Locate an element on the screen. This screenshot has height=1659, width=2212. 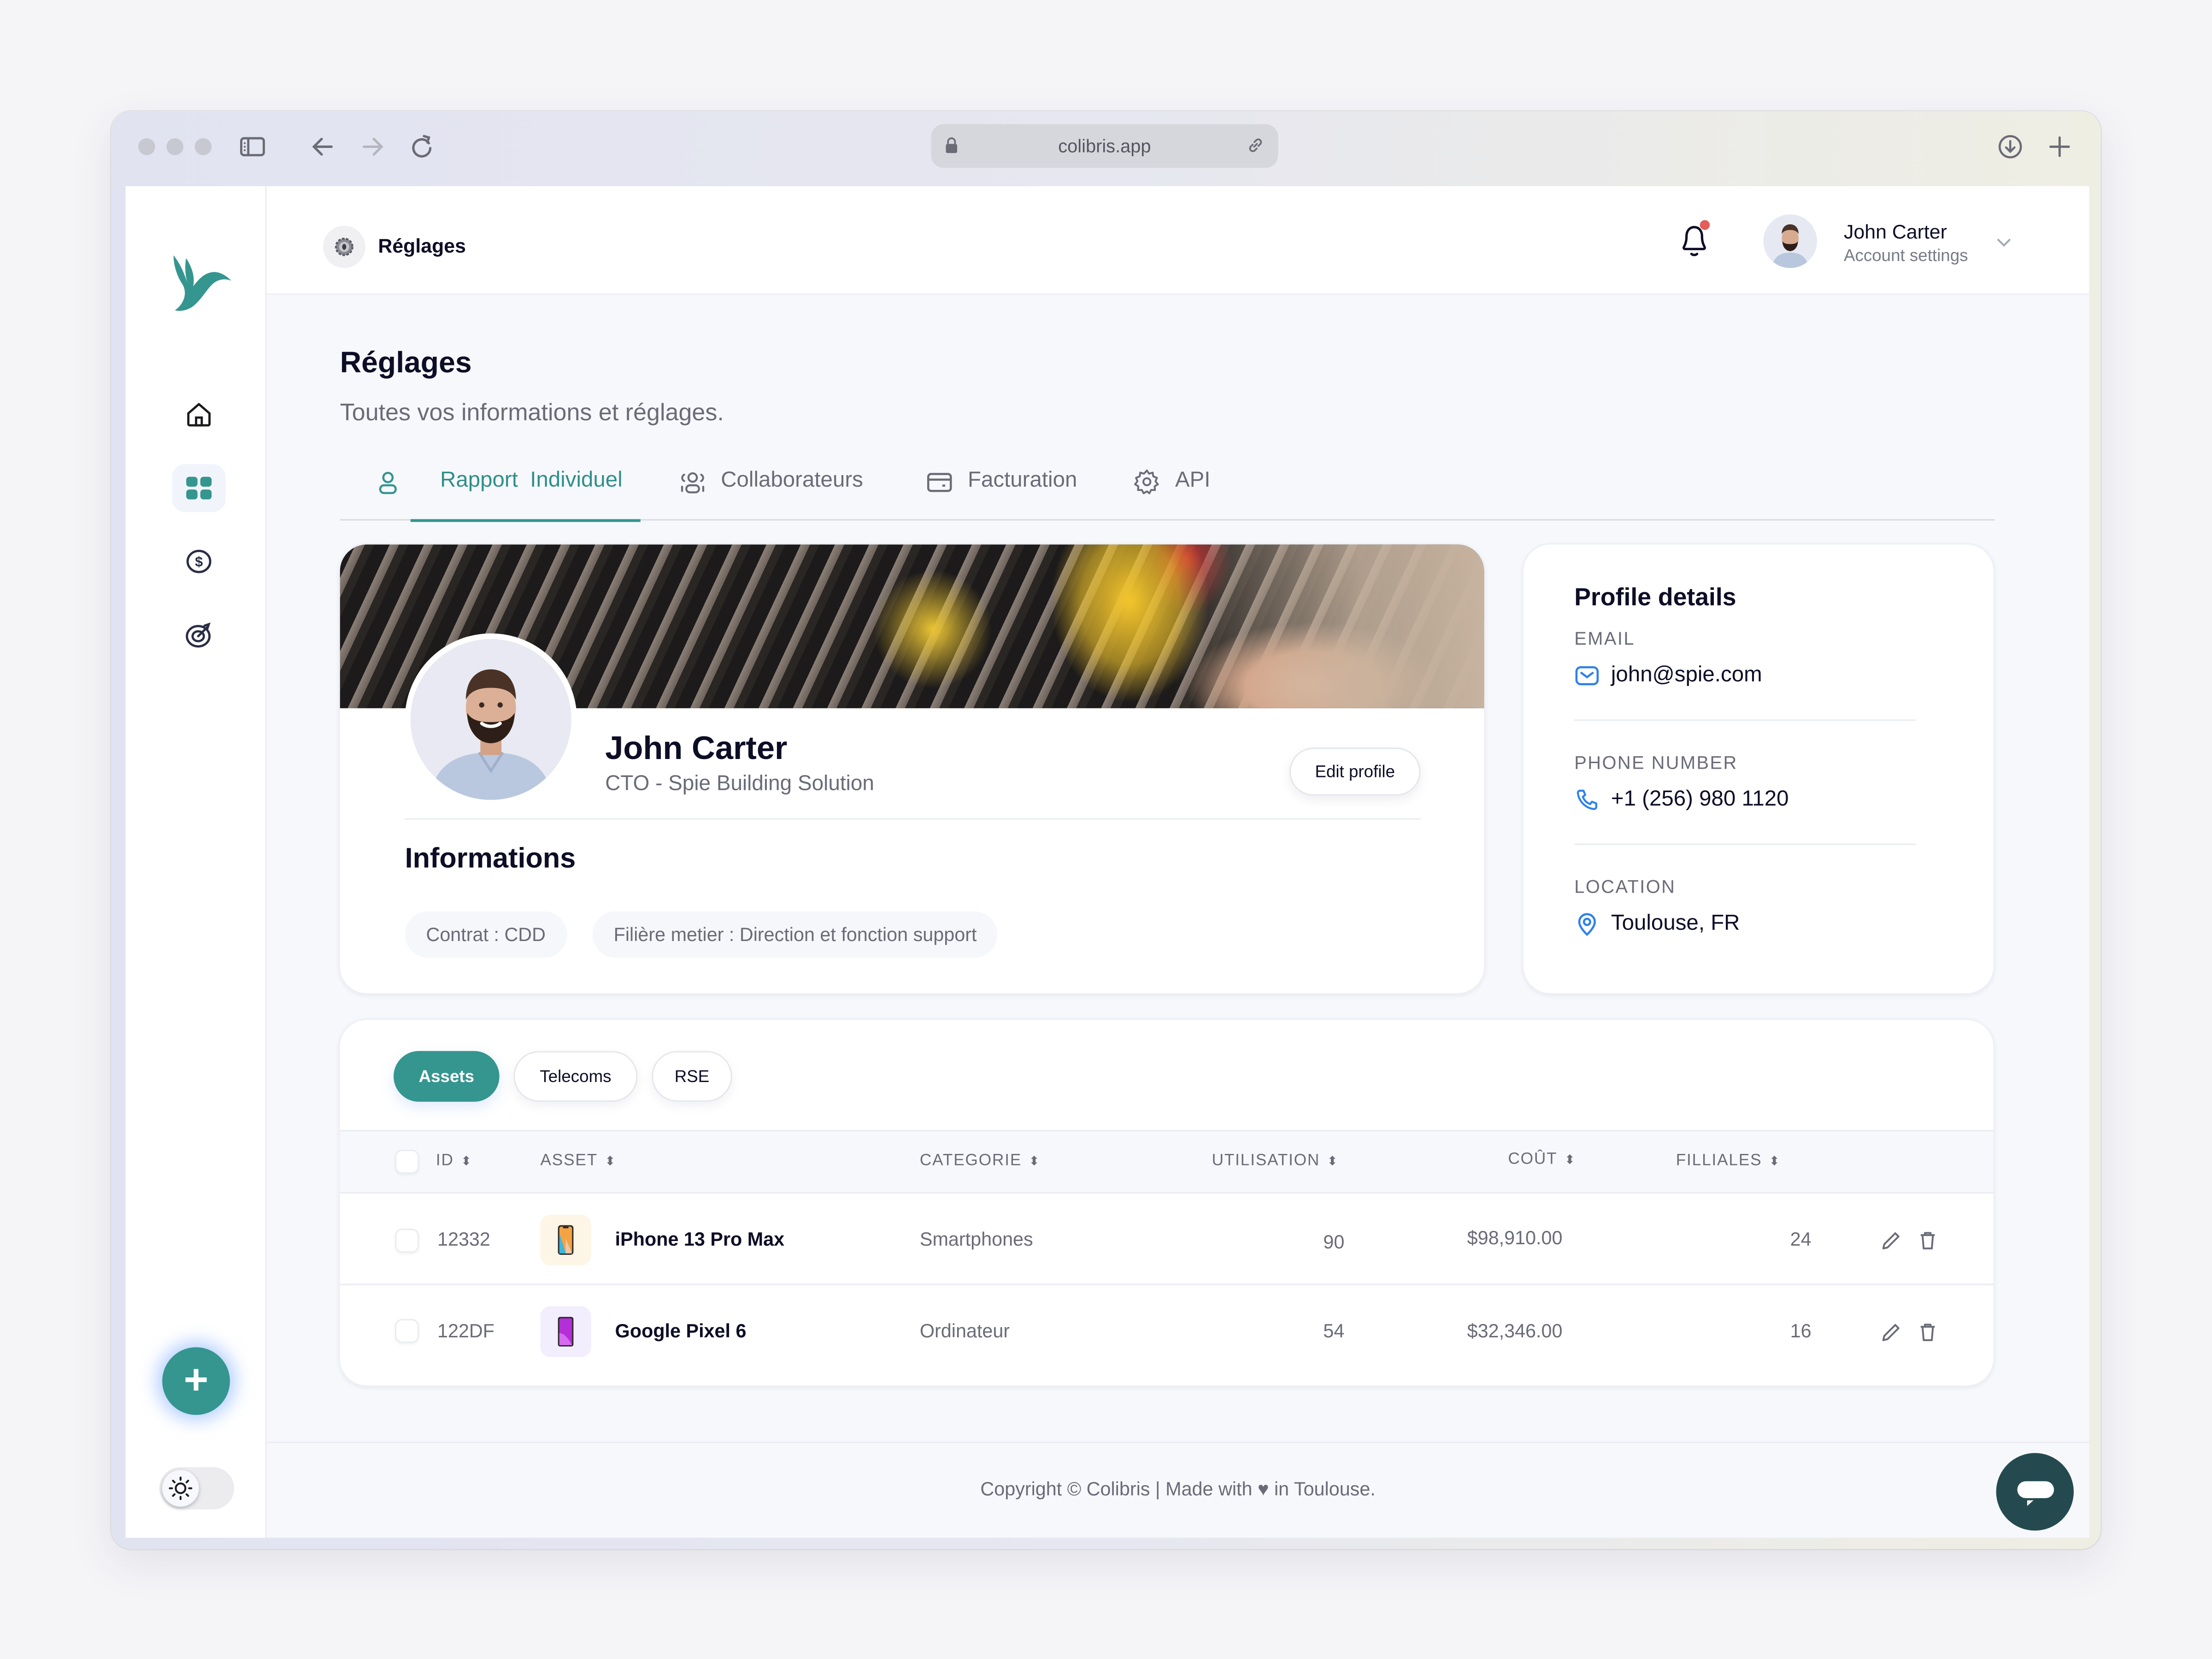
phone-icon is located at coordinates (1587, 799).